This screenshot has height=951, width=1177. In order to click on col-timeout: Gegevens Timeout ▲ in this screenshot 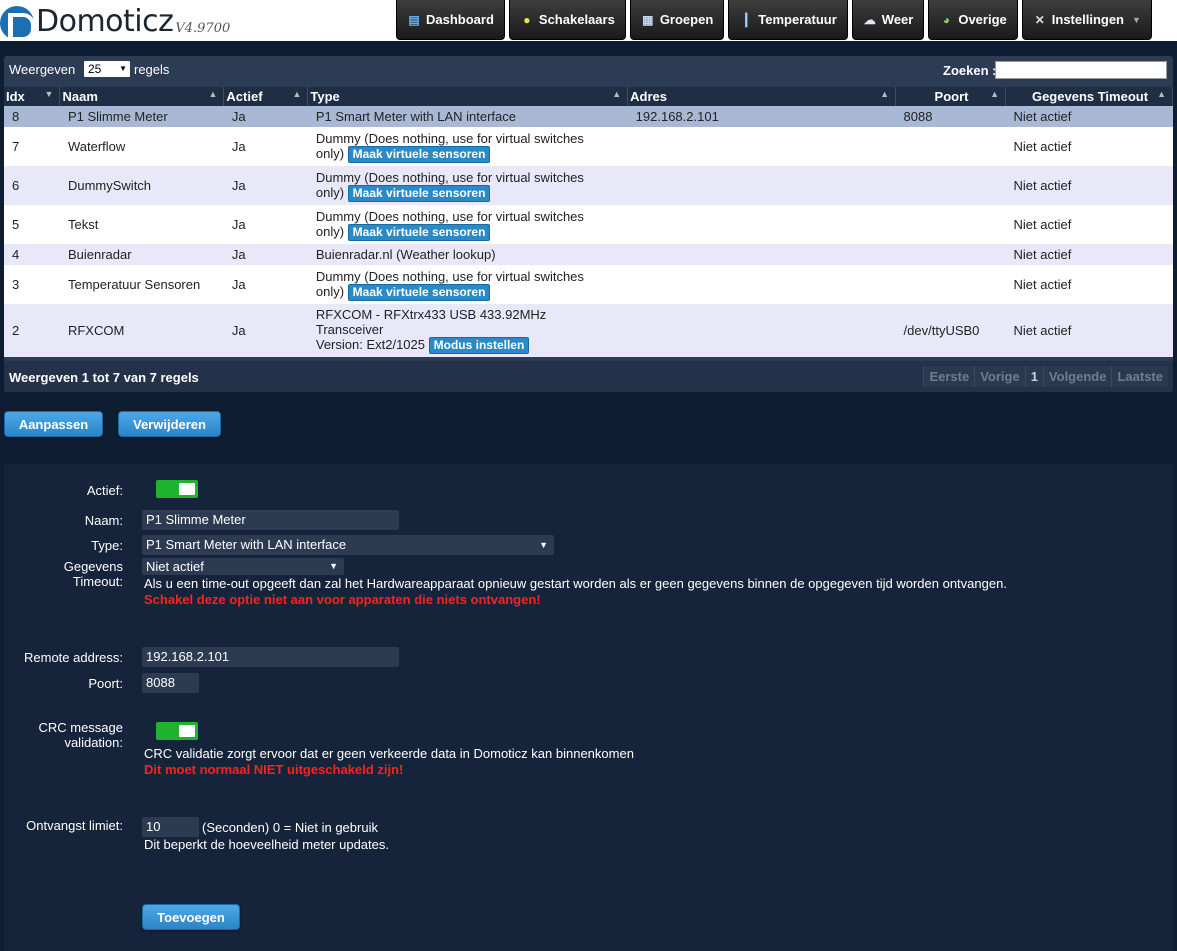, I will do `click(1089, 96)`.